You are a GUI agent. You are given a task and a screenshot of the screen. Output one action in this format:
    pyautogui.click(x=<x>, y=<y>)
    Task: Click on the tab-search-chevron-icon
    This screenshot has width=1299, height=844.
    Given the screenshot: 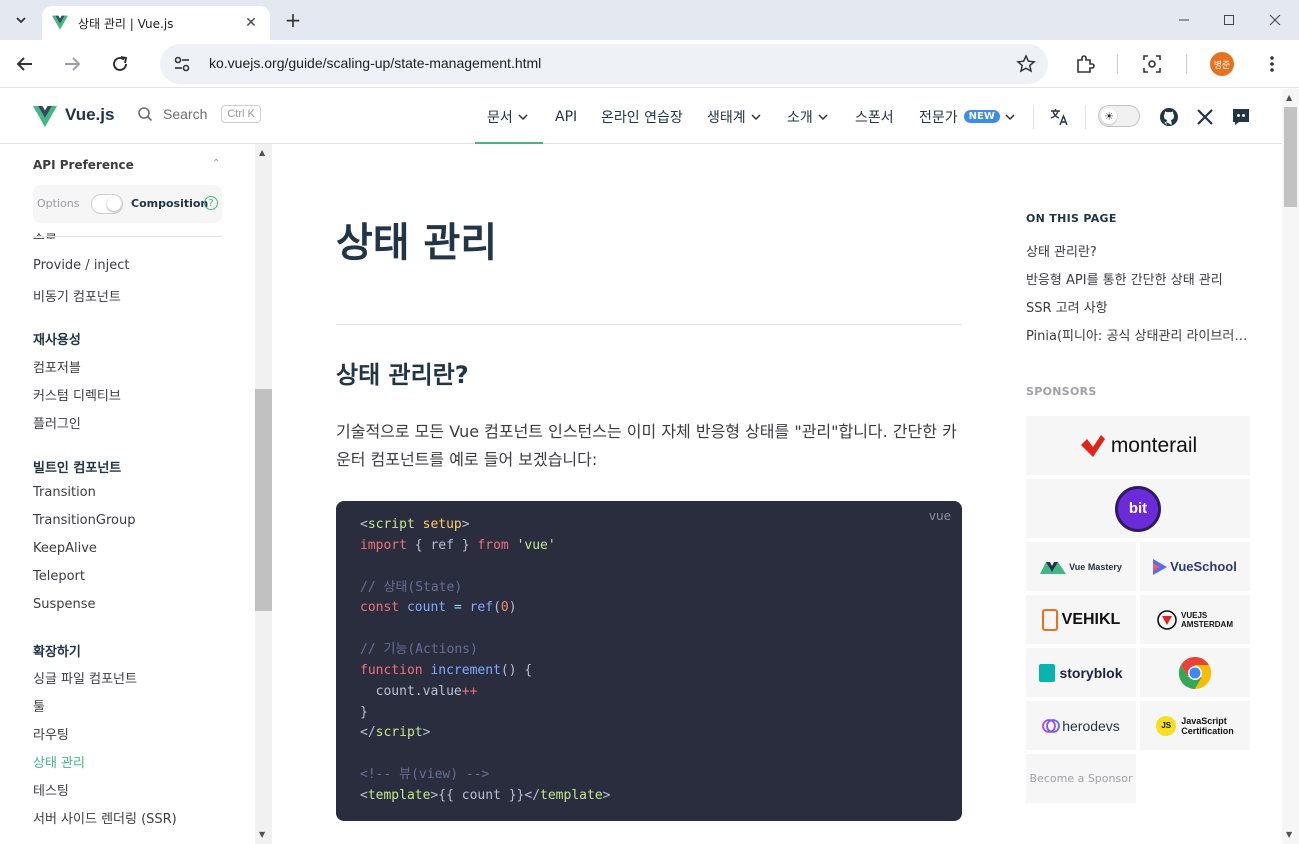 What is the action you would take?
    pyautogui.click(x=21, y=20)
    